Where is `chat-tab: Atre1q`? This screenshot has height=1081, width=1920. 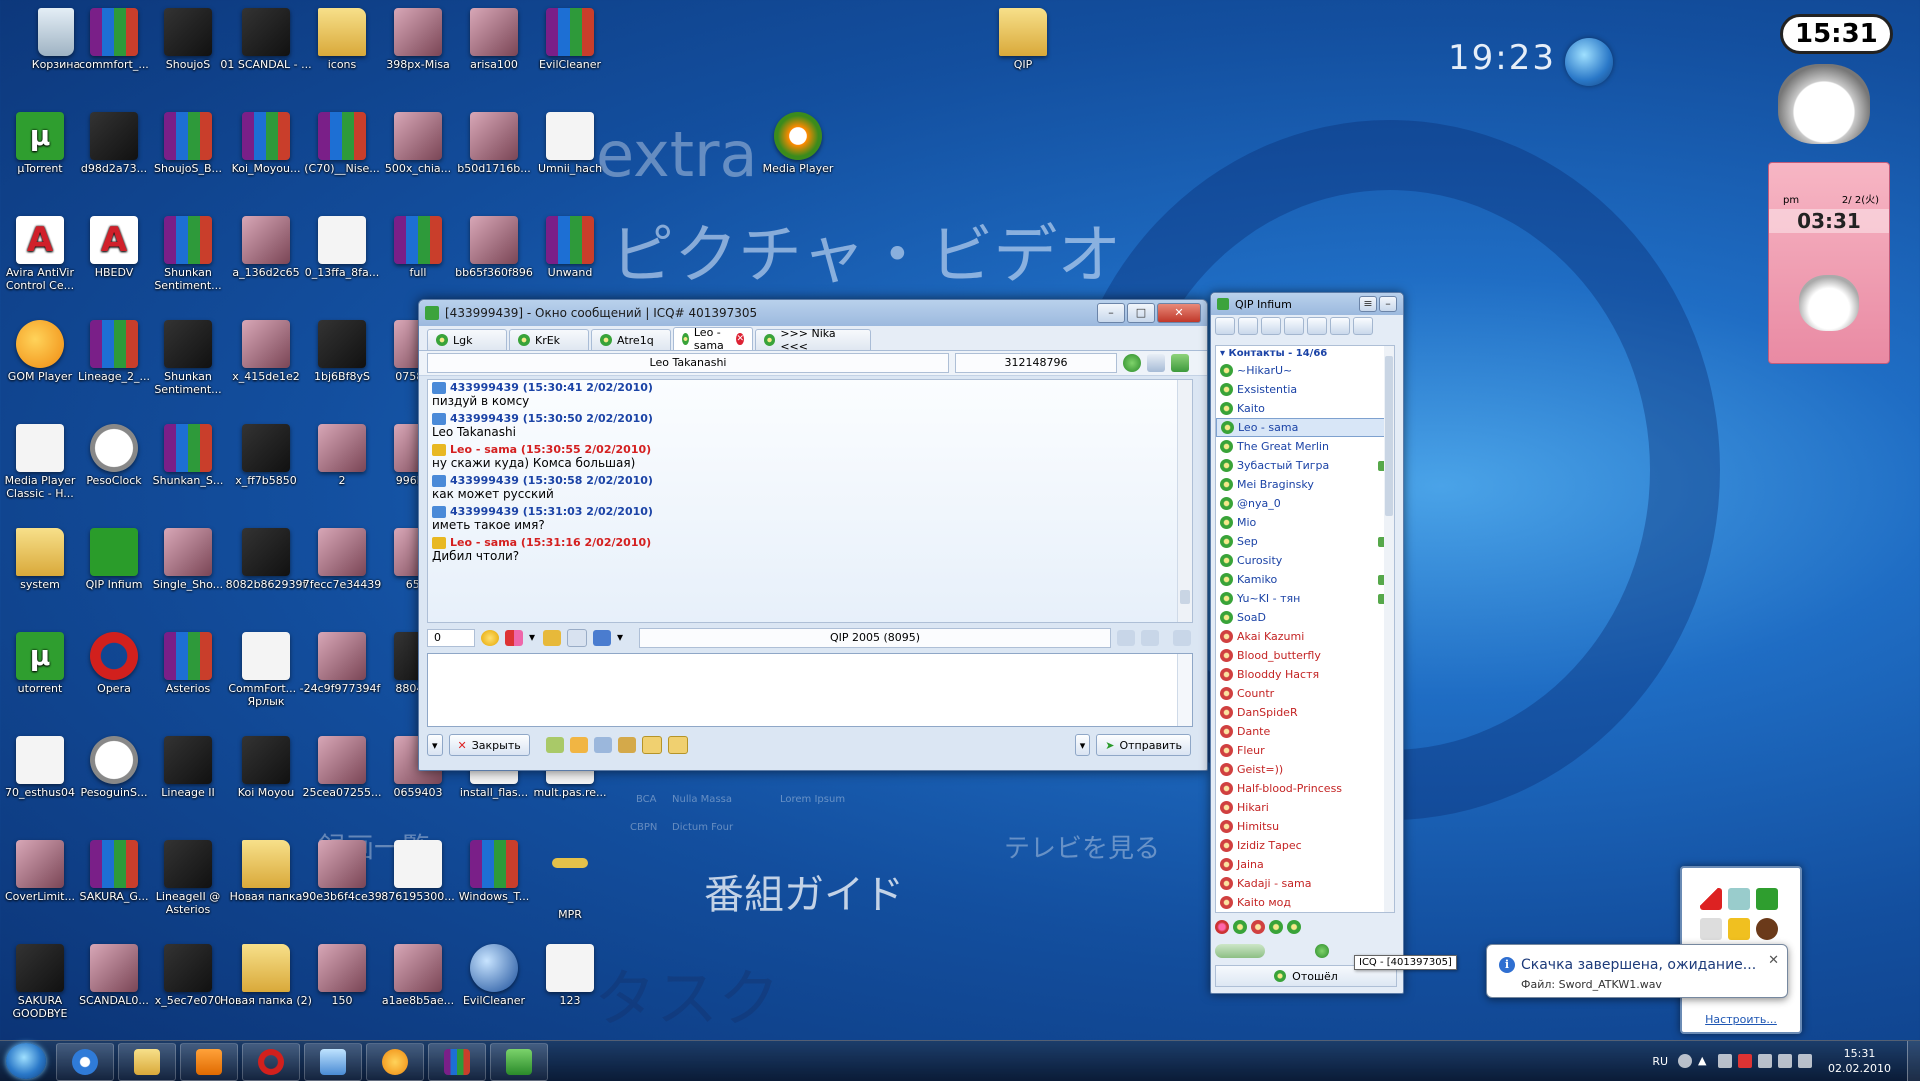
chat-tab: Atre1q is located at coordinates (631, 339).